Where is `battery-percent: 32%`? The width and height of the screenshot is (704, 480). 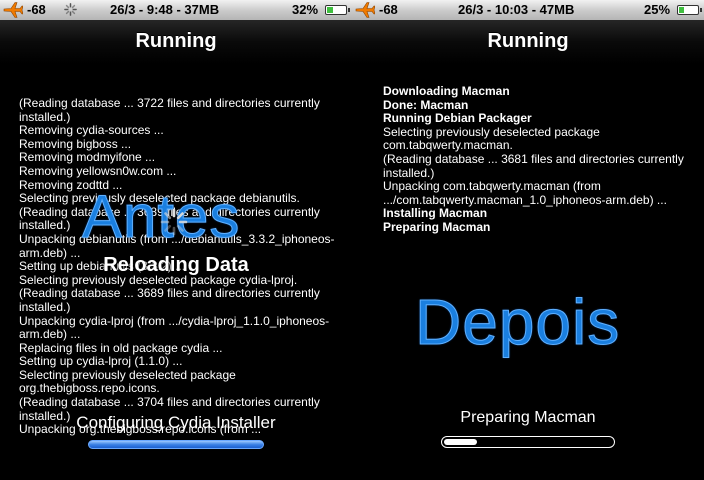
battery-percent: 32% is located at coordinates (305, 9).